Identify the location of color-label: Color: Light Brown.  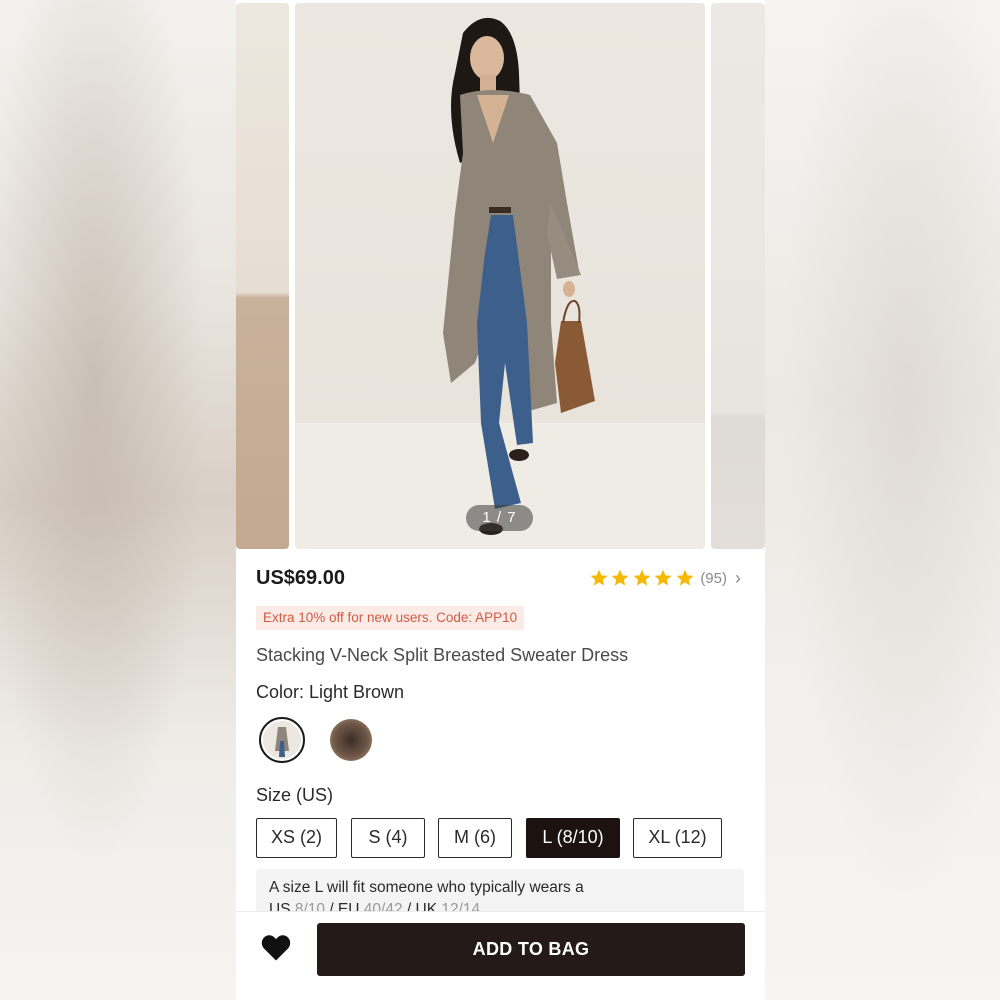
(330, 692).